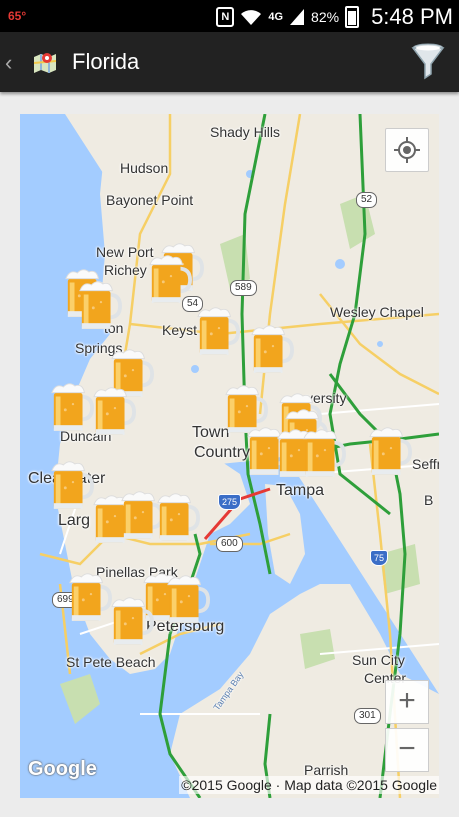 The image size is (459, 817). What do you see at coordinates (412, 16) in the screenshot?
I see `clock: 5:48 PM` at bounding box center [412, 16].